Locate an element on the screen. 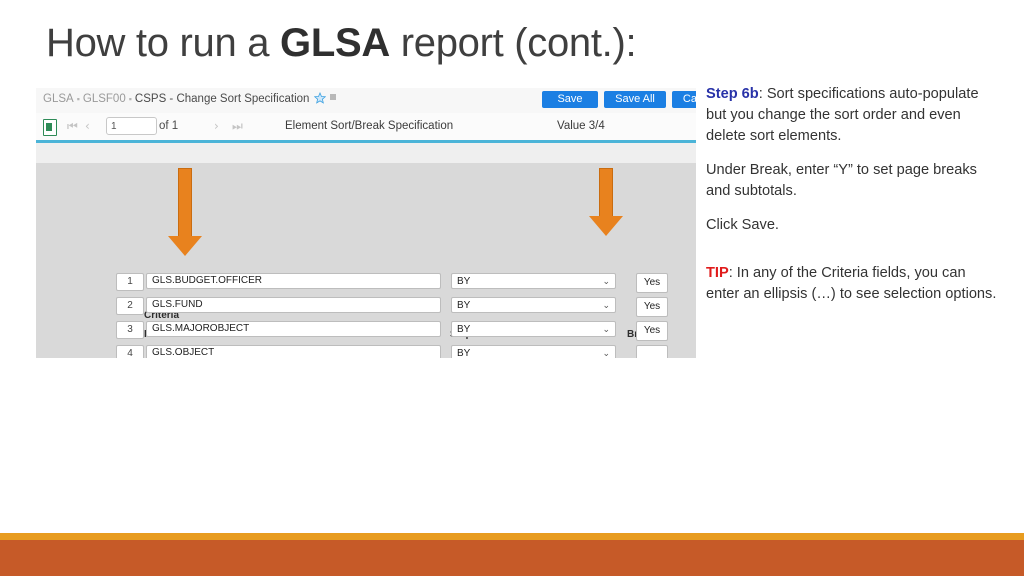 This screenshot has width=1024, height=576. table-row: 1 BY ⌄ is located at coordinates (366, 283).